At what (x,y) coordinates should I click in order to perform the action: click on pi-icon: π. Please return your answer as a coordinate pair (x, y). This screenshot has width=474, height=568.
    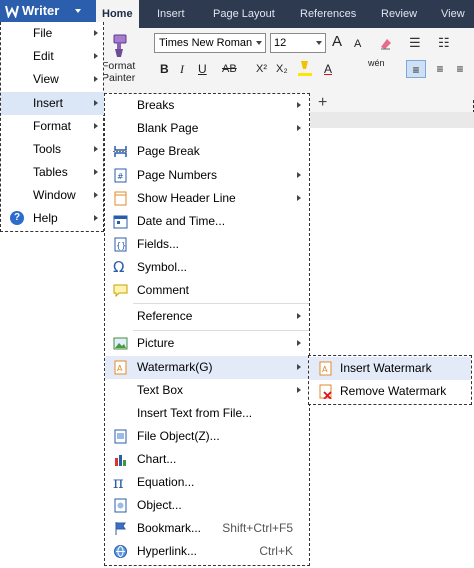
    Looking at the image, I should click on (118, 482).